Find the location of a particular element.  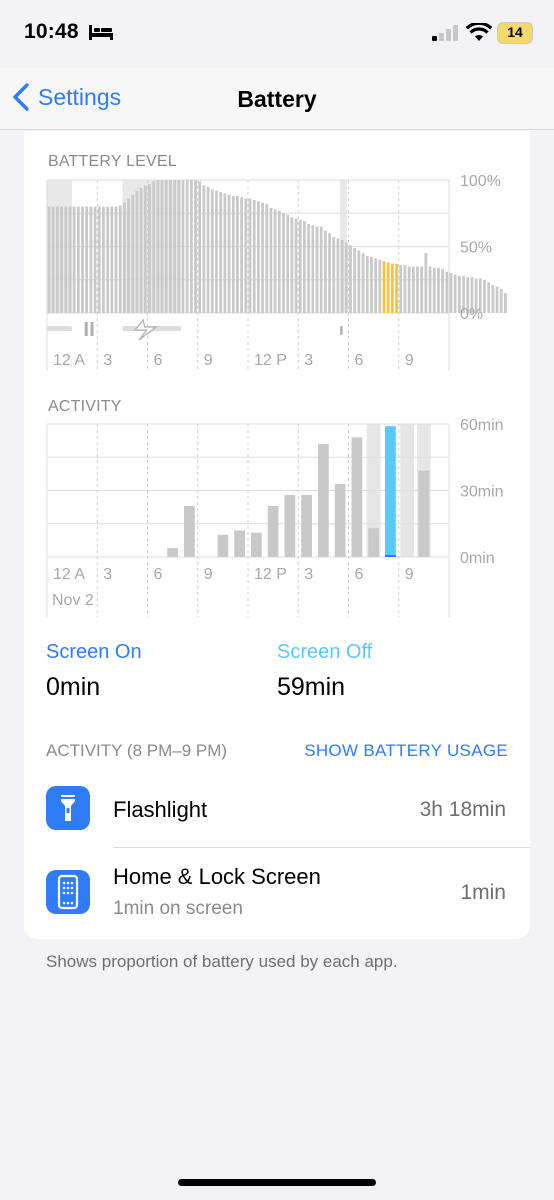

battery-icon: 14 is located at coordinates (515, 33).